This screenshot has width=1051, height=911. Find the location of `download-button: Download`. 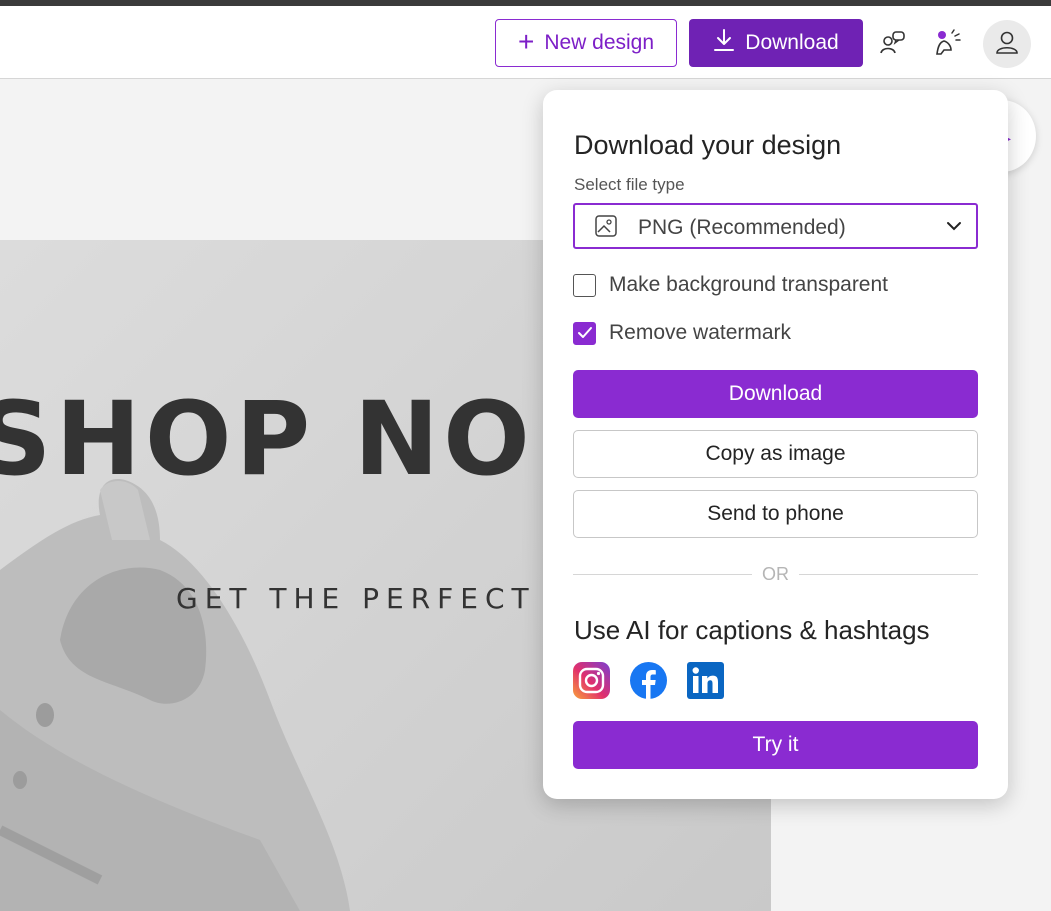

download-button: Download is located at coordinates (775, 394).